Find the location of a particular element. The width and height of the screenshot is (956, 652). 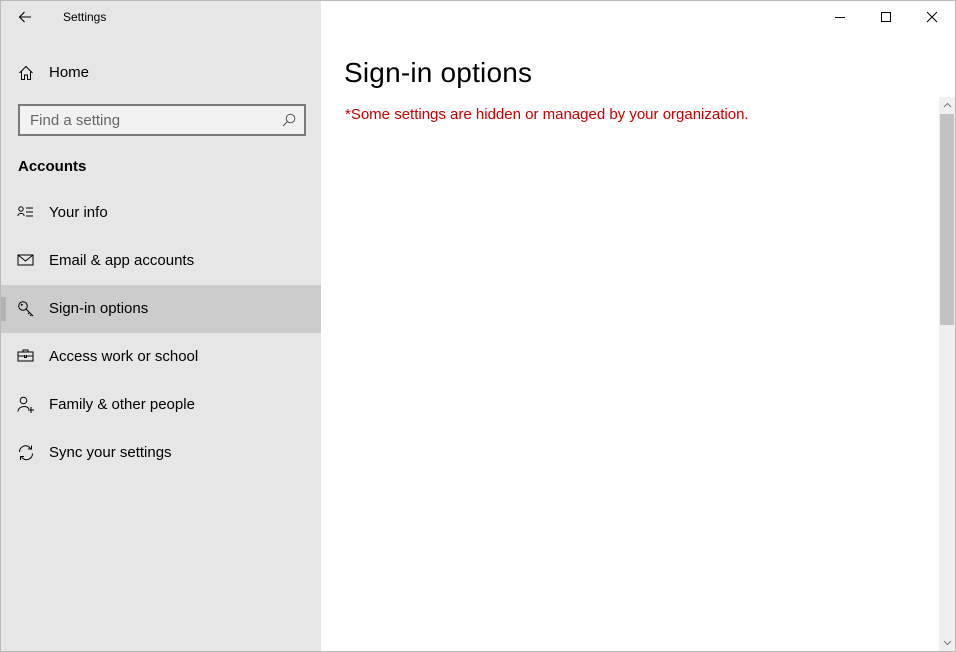

chevron-up-icon is located at coordinates (947, 105).